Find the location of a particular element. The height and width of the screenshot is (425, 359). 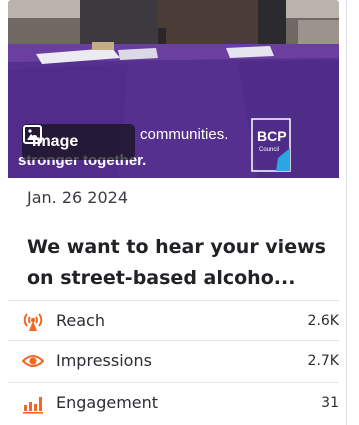

metric-value-engagement: 31 is located at coordinates (330, 402).